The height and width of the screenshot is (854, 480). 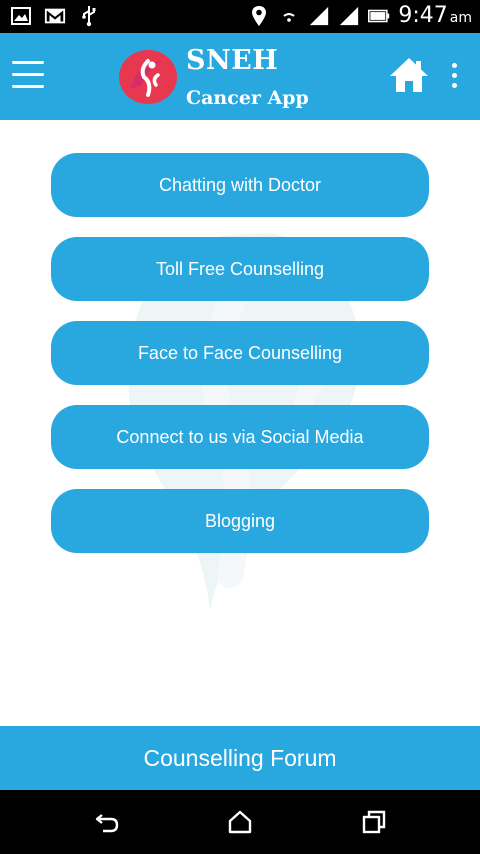 What do you see at coordinates (460, 18) in the screenshot?
I see `clock-ampm: am` at bounding box center [460, 18].